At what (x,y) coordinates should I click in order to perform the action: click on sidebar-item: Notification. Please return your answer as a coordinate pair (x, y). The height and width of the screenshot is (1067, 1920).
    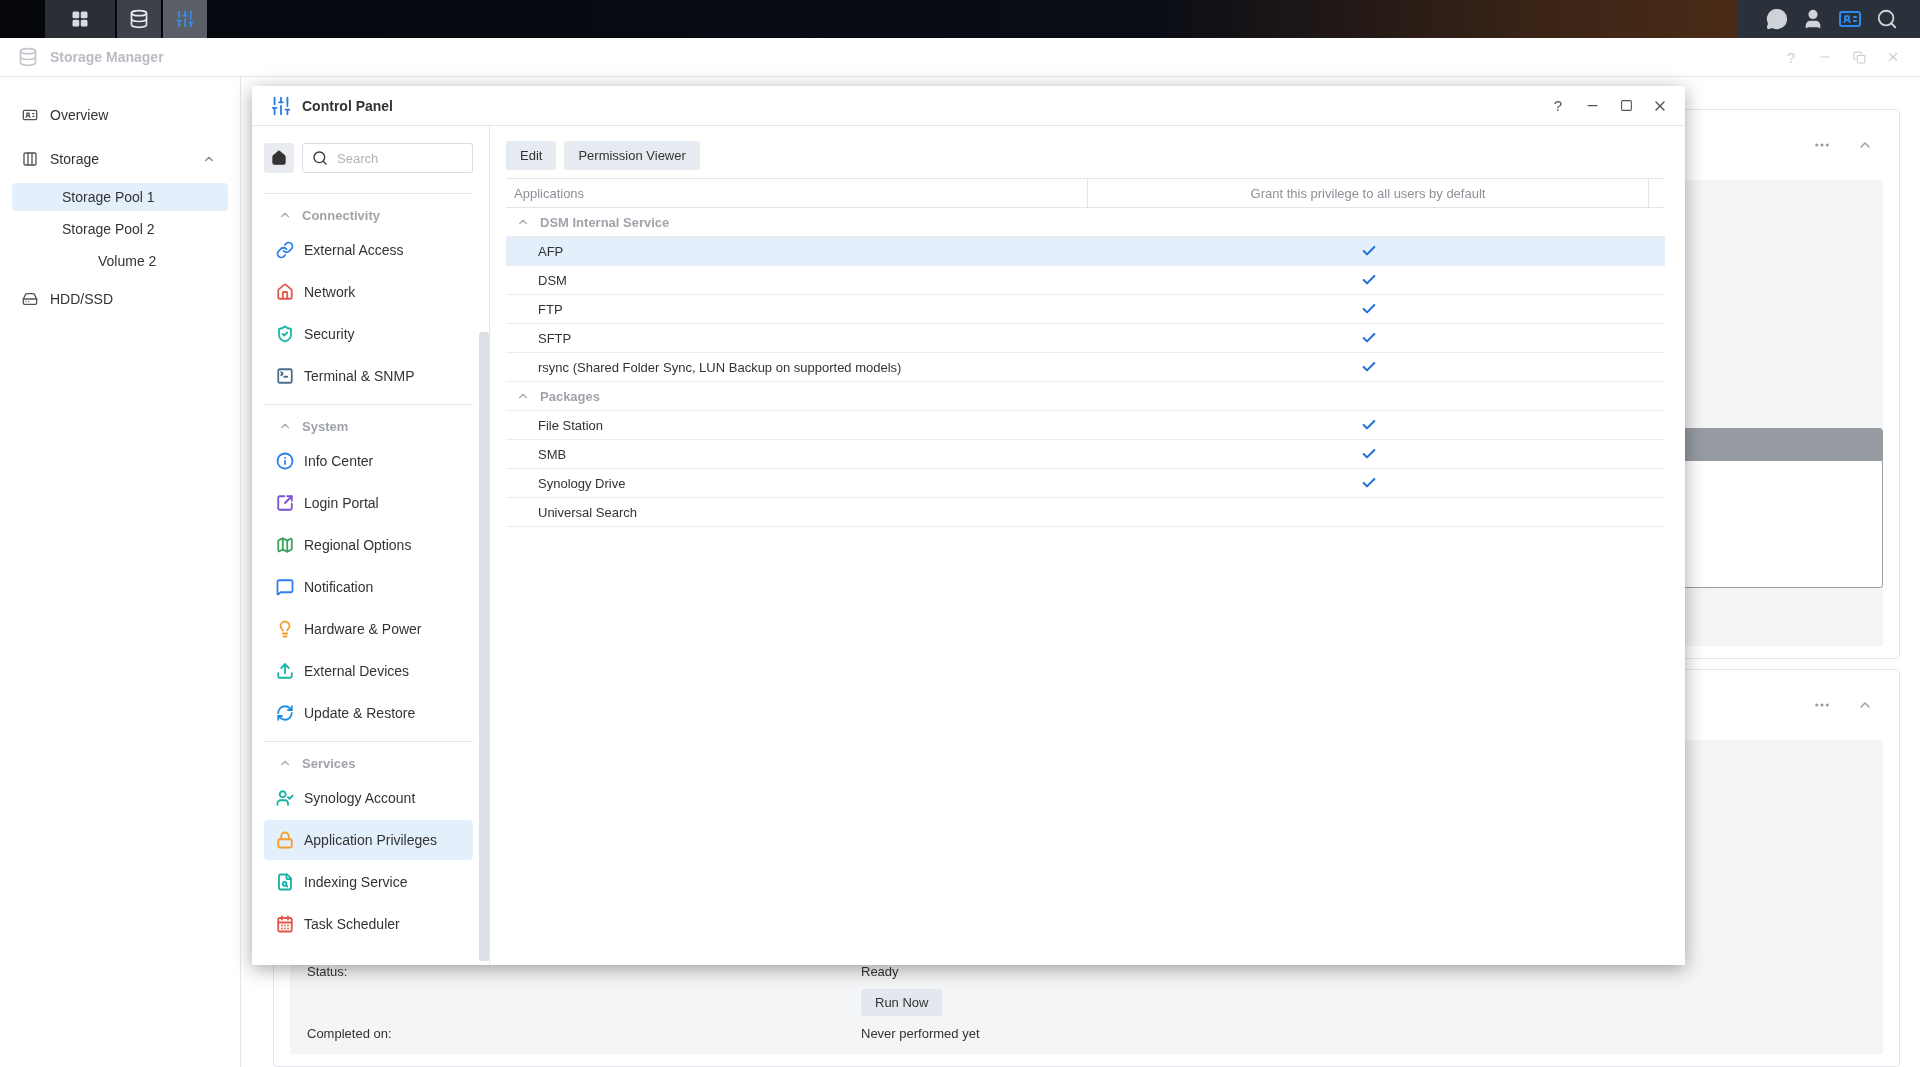
    Looking at the image, I should click on (368, 587).